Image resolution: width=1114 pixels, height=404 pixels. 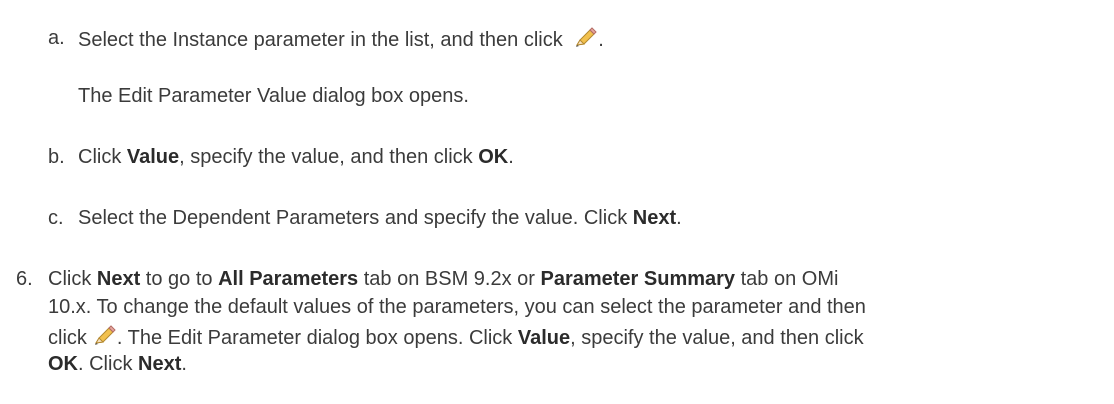 I want to click on step-b-t2: , specify the value, and then click, so click(x=329, y=157).